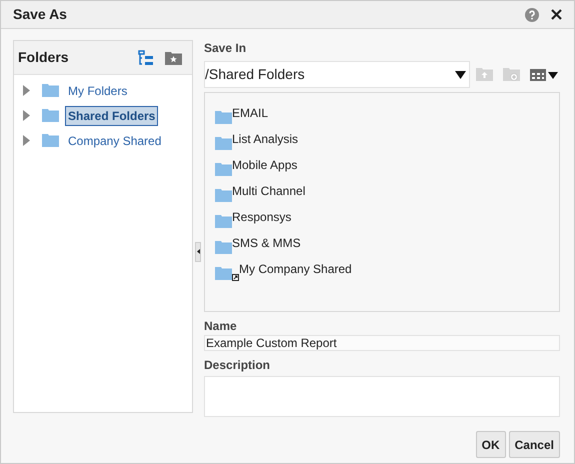  What do you see at coordinates (265, 139) in the screenshot?
I see `folder-item: List Analysis` at bounding box center [265, 139].